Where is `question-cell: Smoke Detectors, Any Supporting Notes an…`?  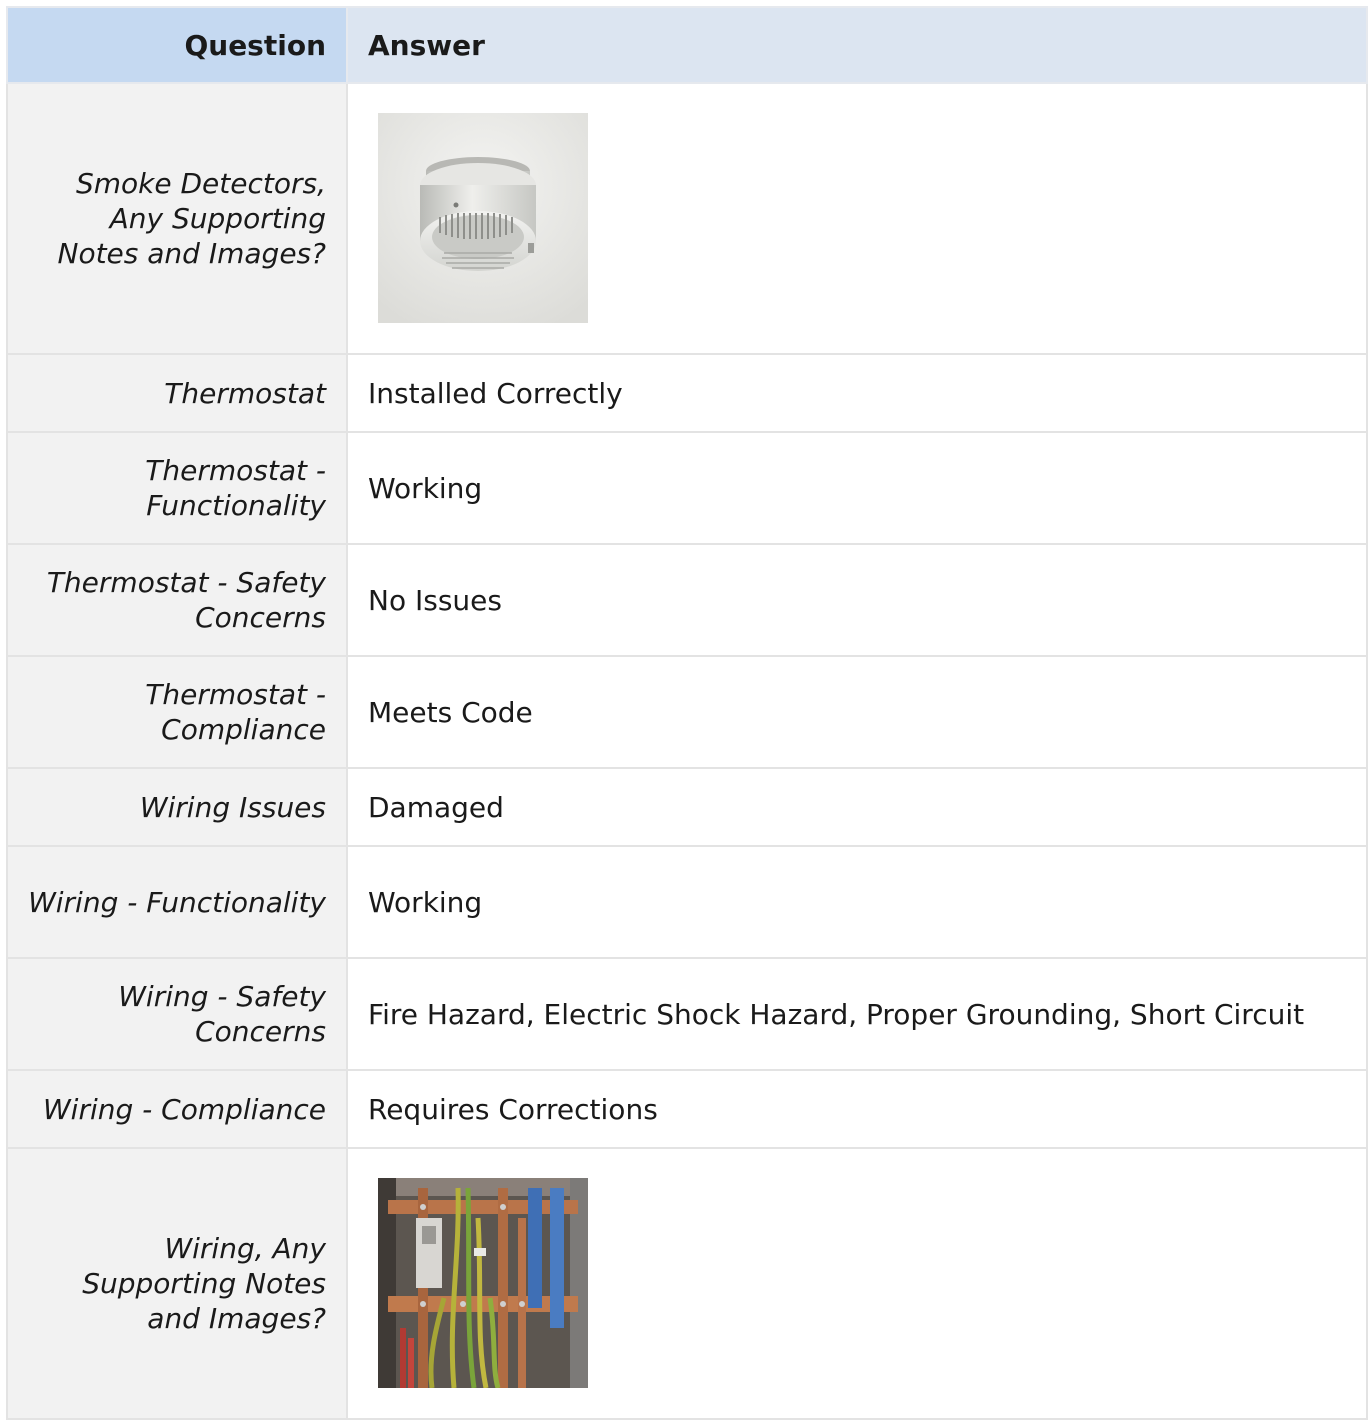
question-cell: Smoke Detectors, Any Supporting Notes an… is located at coordinates (177, 218).